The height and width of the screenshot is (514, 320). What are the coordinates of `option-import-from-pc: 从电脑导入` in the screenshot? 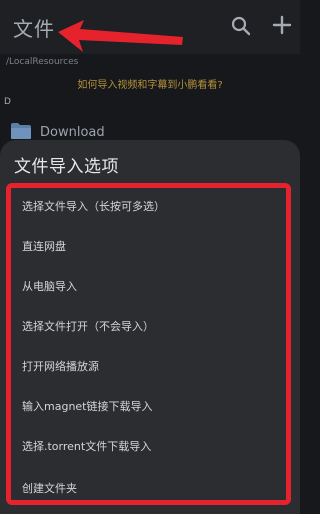 It's located at (152, 287).